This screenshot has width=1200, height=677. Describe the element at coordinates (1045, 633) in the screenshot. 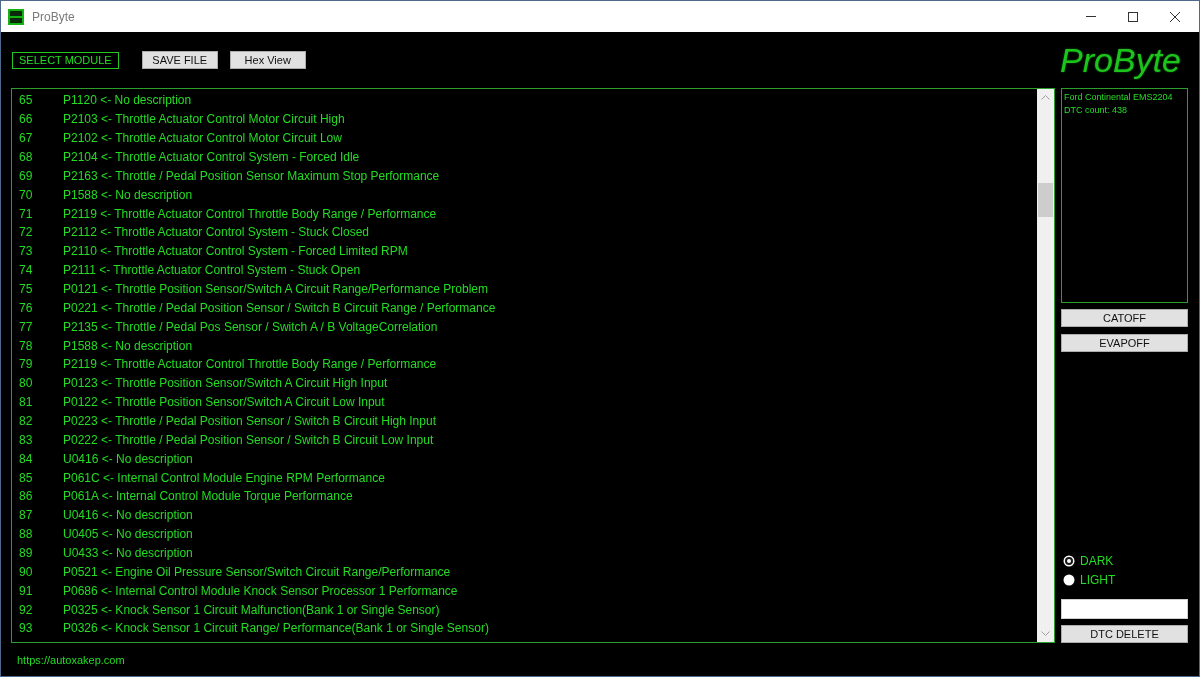

I see `scroll-down-icon` at that location.